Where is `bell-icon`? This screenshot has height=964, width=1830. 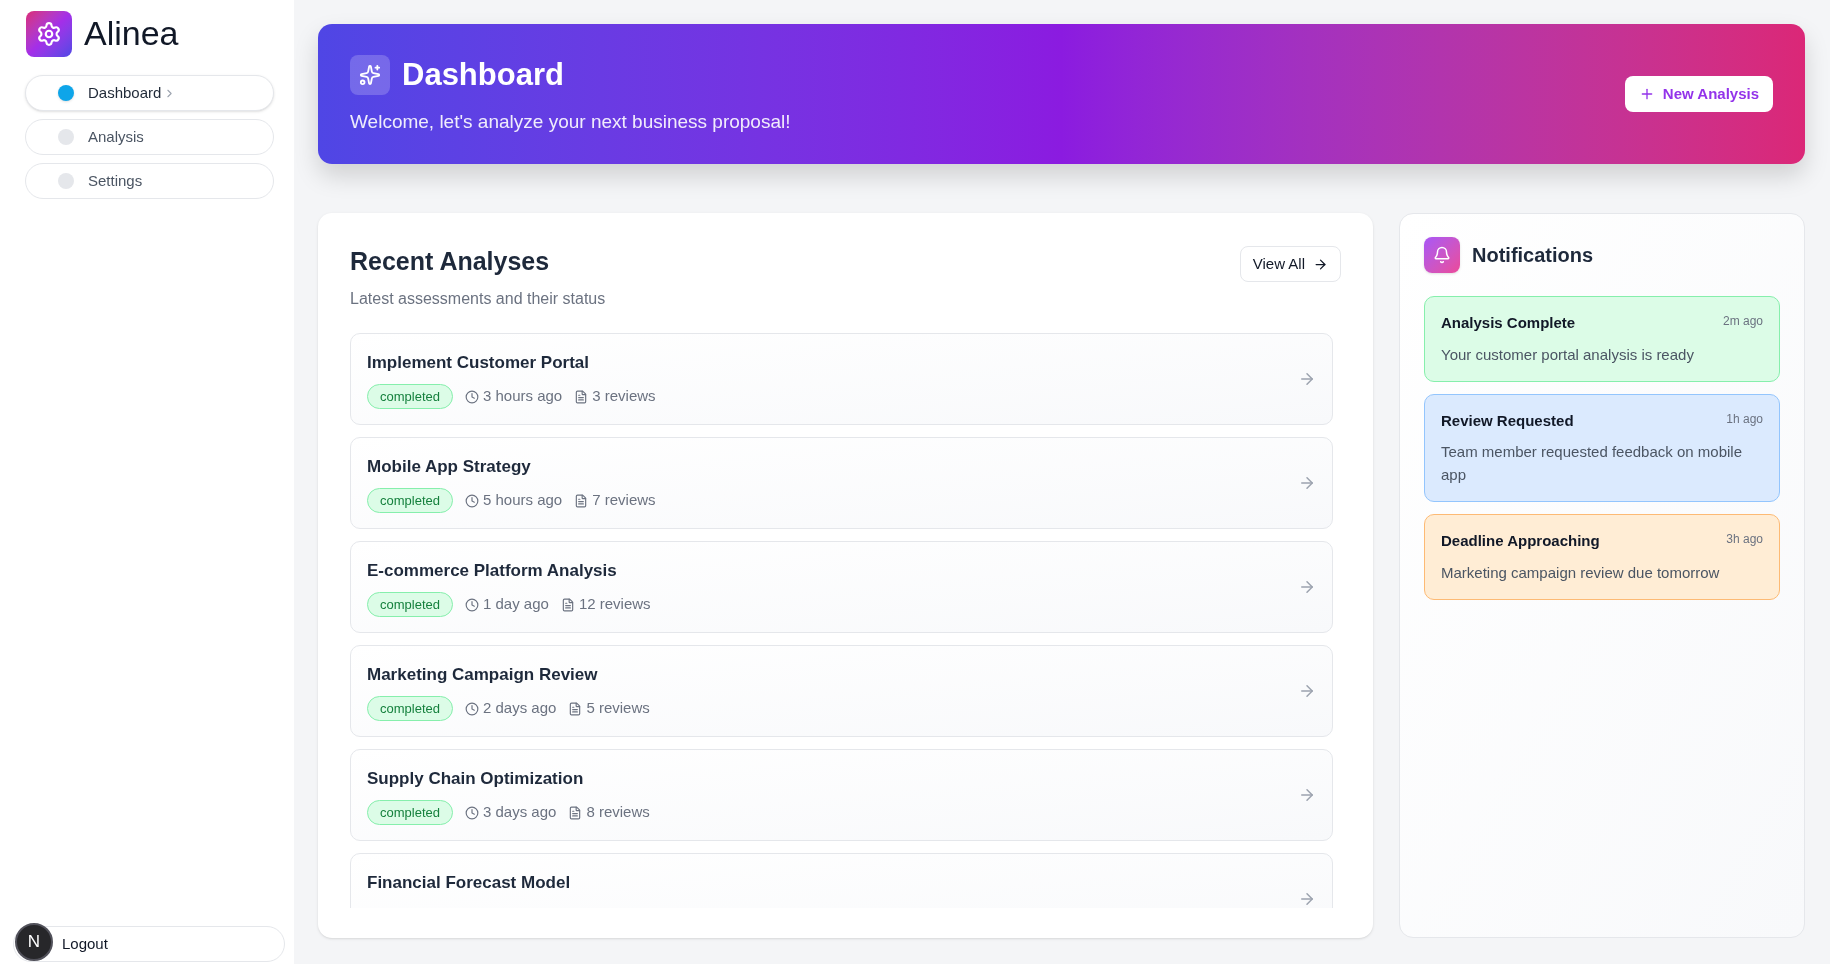
bell-icon is located at coordinates (1442, 255).